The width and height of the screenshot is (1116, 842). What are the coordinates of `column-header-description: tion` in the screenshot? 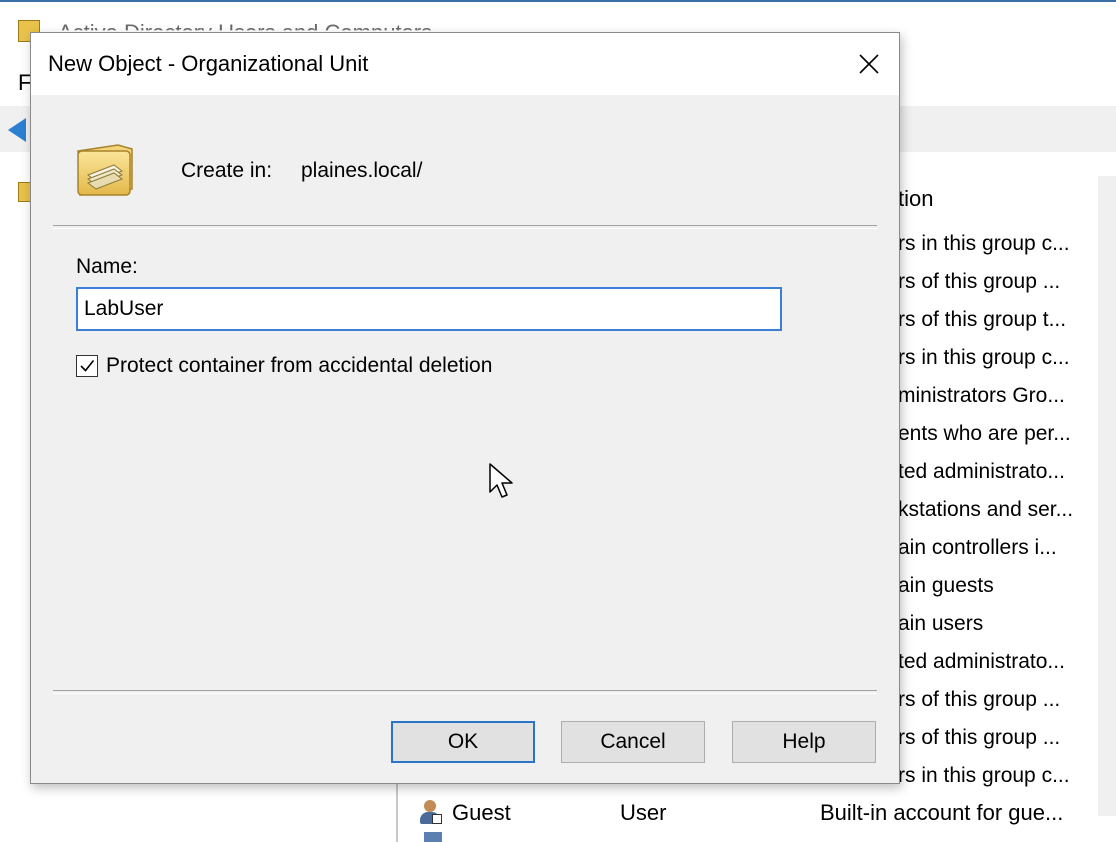 It's located at (915, 199).